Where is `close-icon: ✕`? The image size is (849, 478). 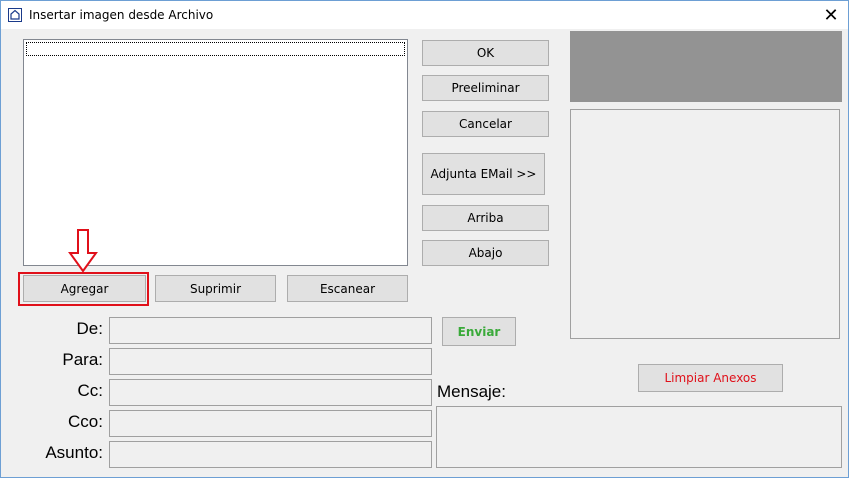
close-icon: ✕ is located at coordinates (831, 15).